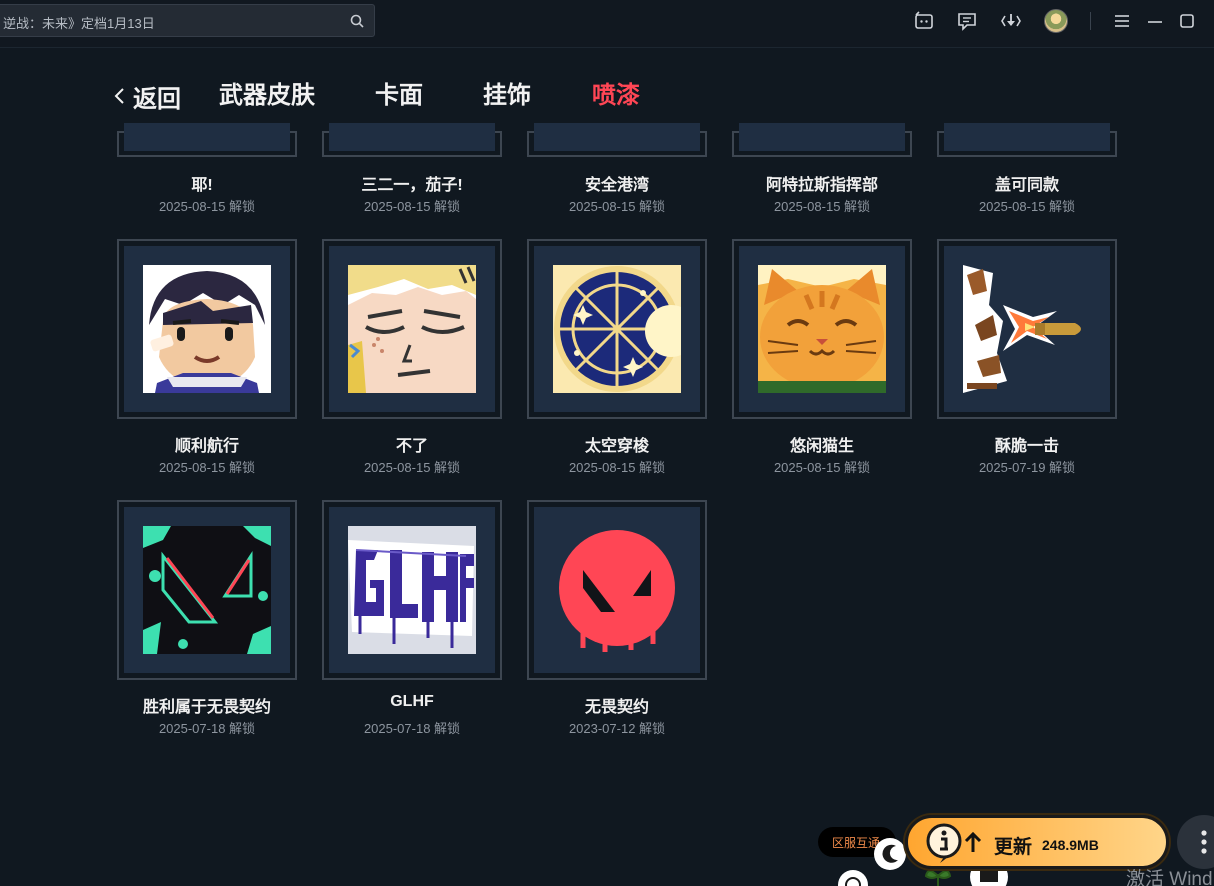 Image resolution: width=1214 pixels, height=886 pixels. I want to click on spray-name: 无畏契约, so click(616, 707).